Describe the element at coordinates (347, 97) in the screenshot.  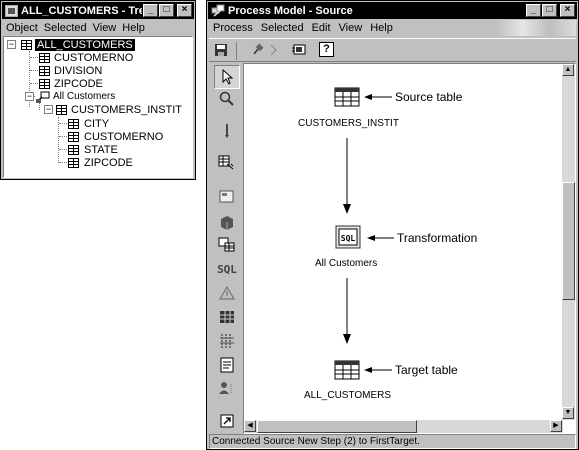
I see `source-table-icon` at that location.